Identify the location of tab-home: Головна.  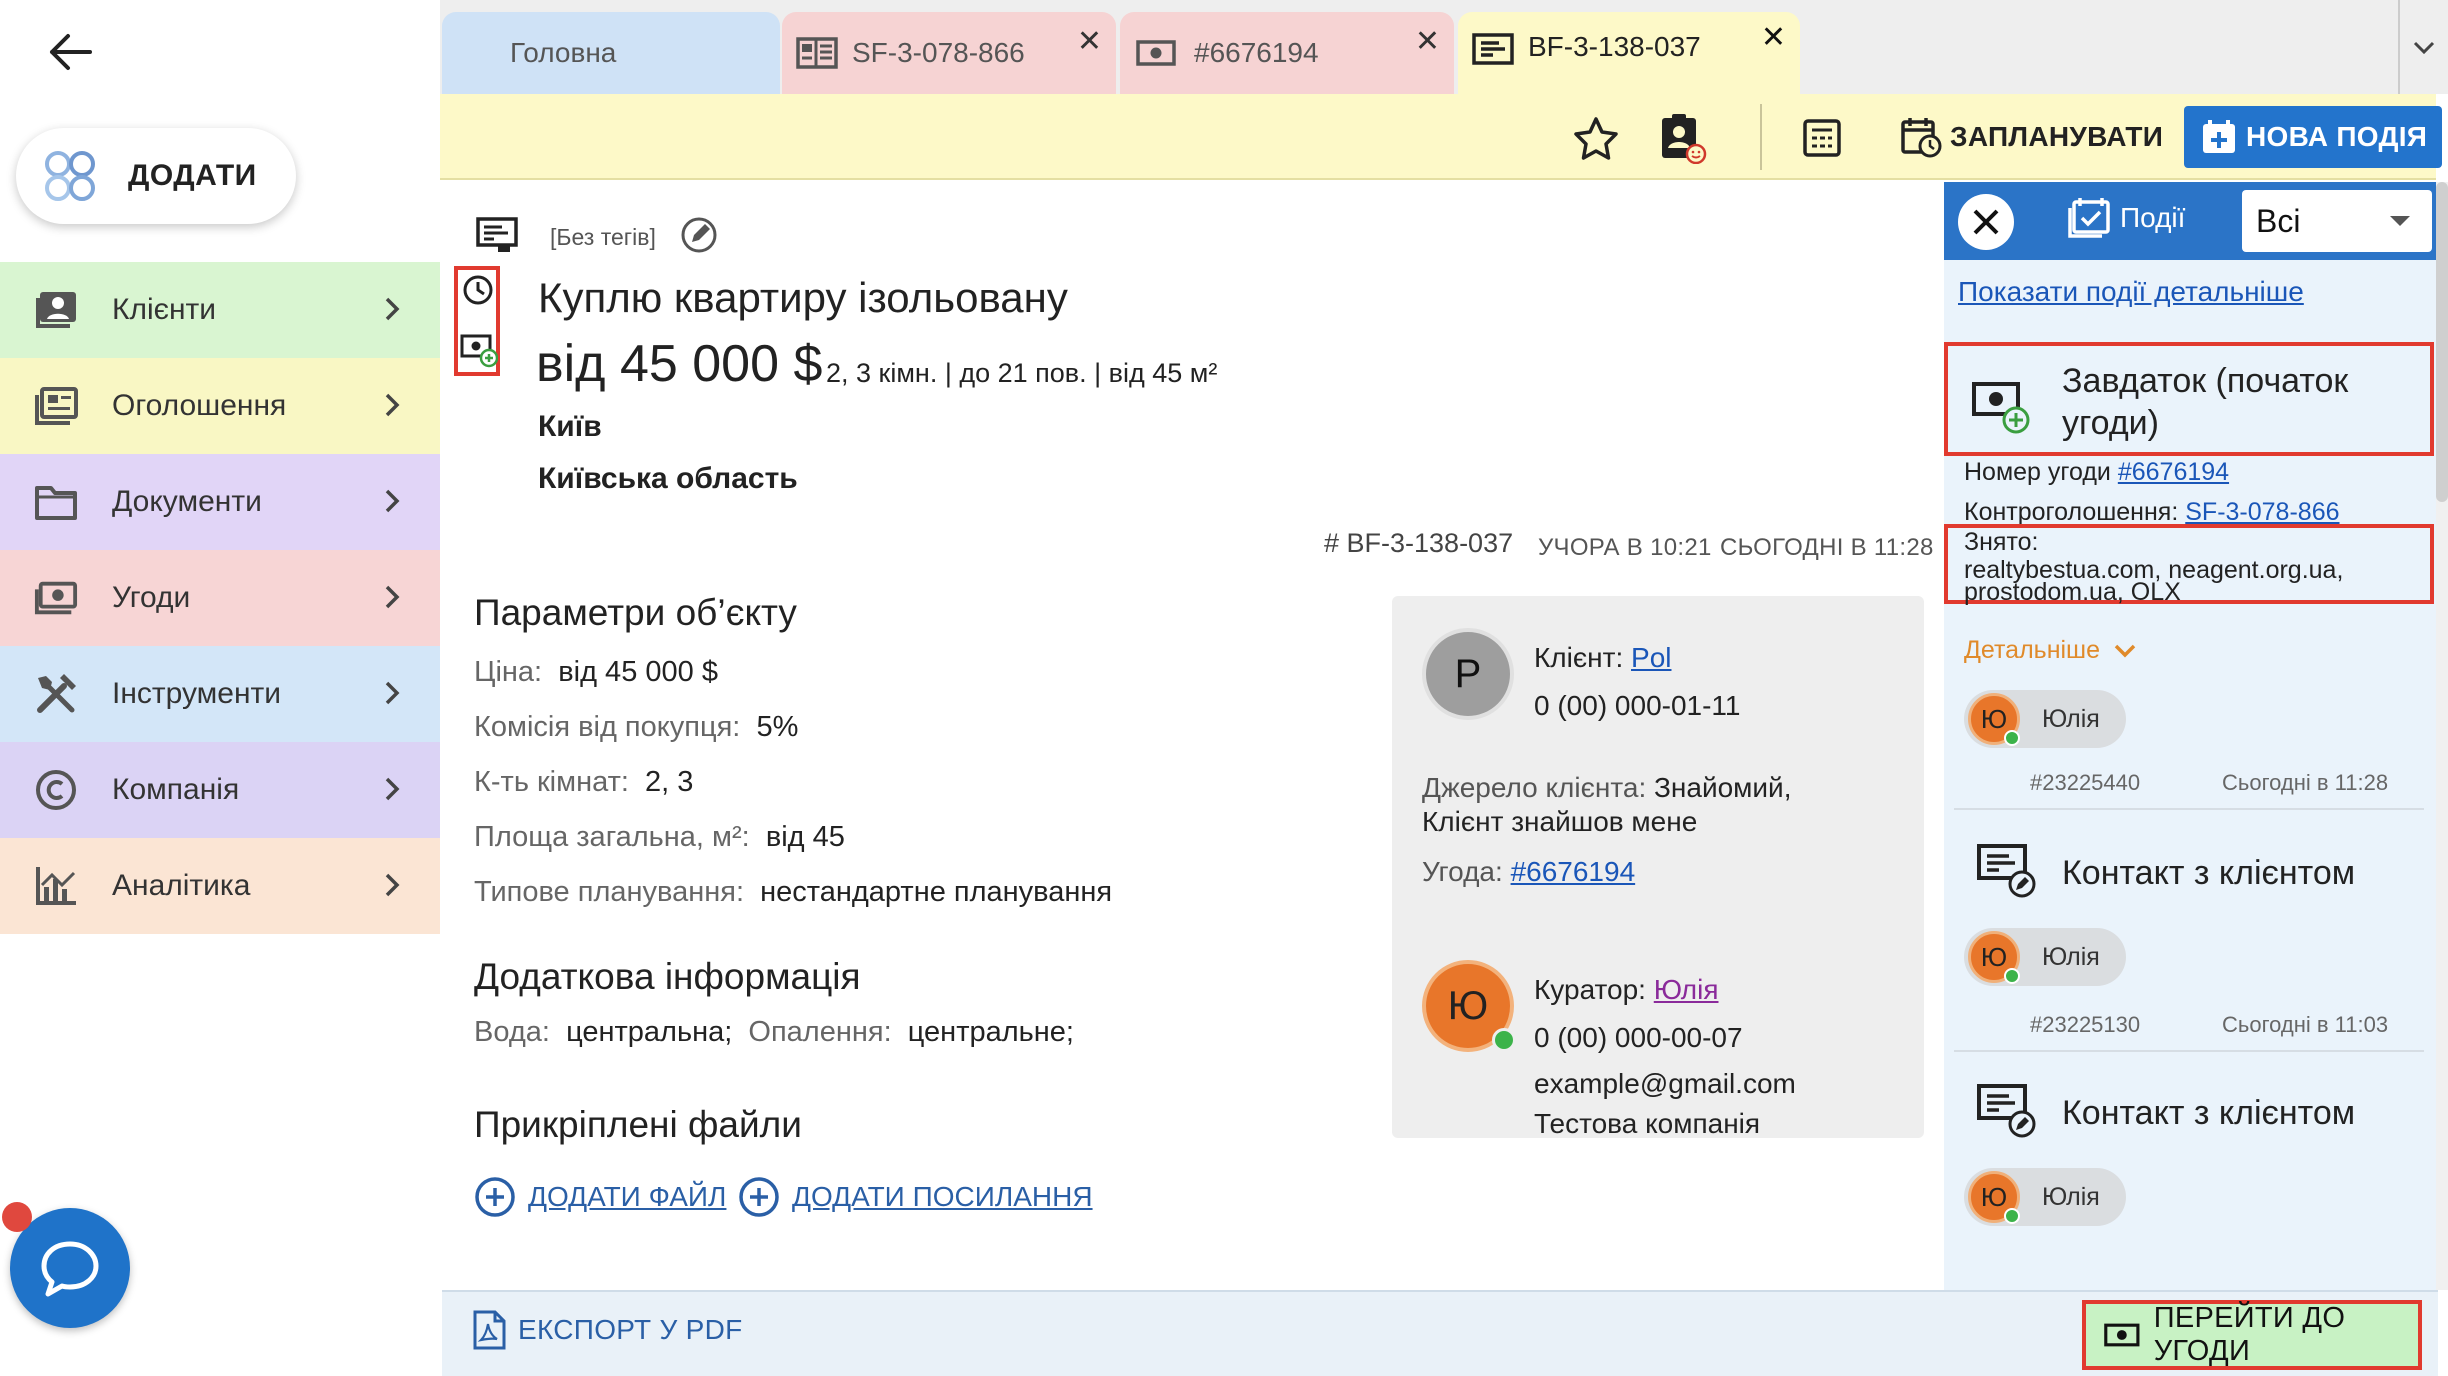
(611, 53).